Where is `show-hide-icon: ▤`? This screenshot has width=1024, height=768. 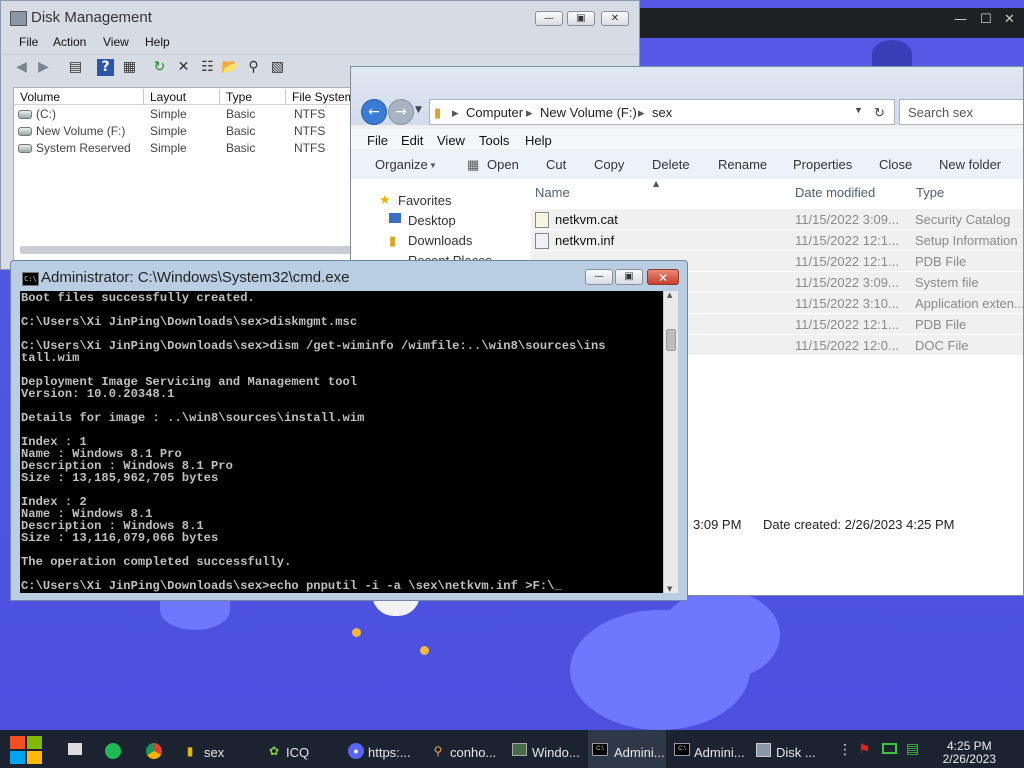
show-hide-icon: ▤ is located at coordinates (75, 67).